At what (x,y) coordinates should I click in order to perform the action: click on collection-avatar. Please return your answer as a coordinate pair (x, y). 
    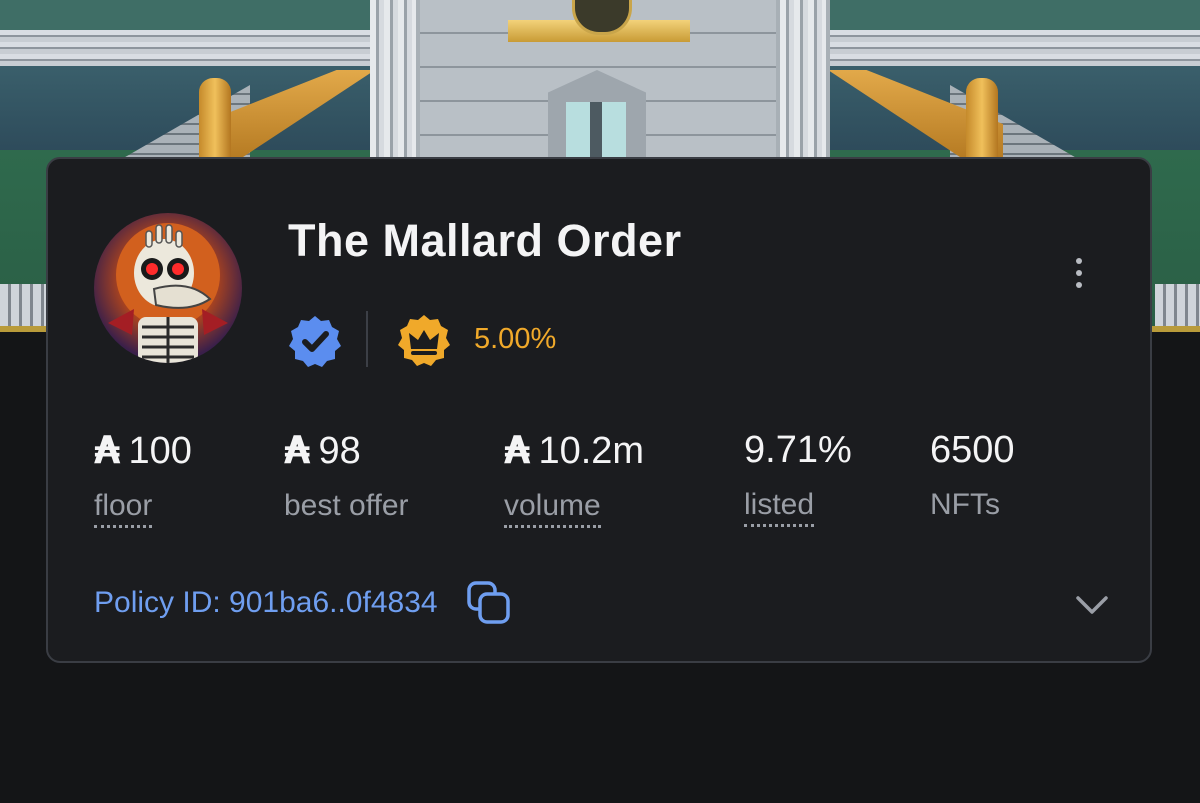
    Looking at the image, I should click on (168, 288).